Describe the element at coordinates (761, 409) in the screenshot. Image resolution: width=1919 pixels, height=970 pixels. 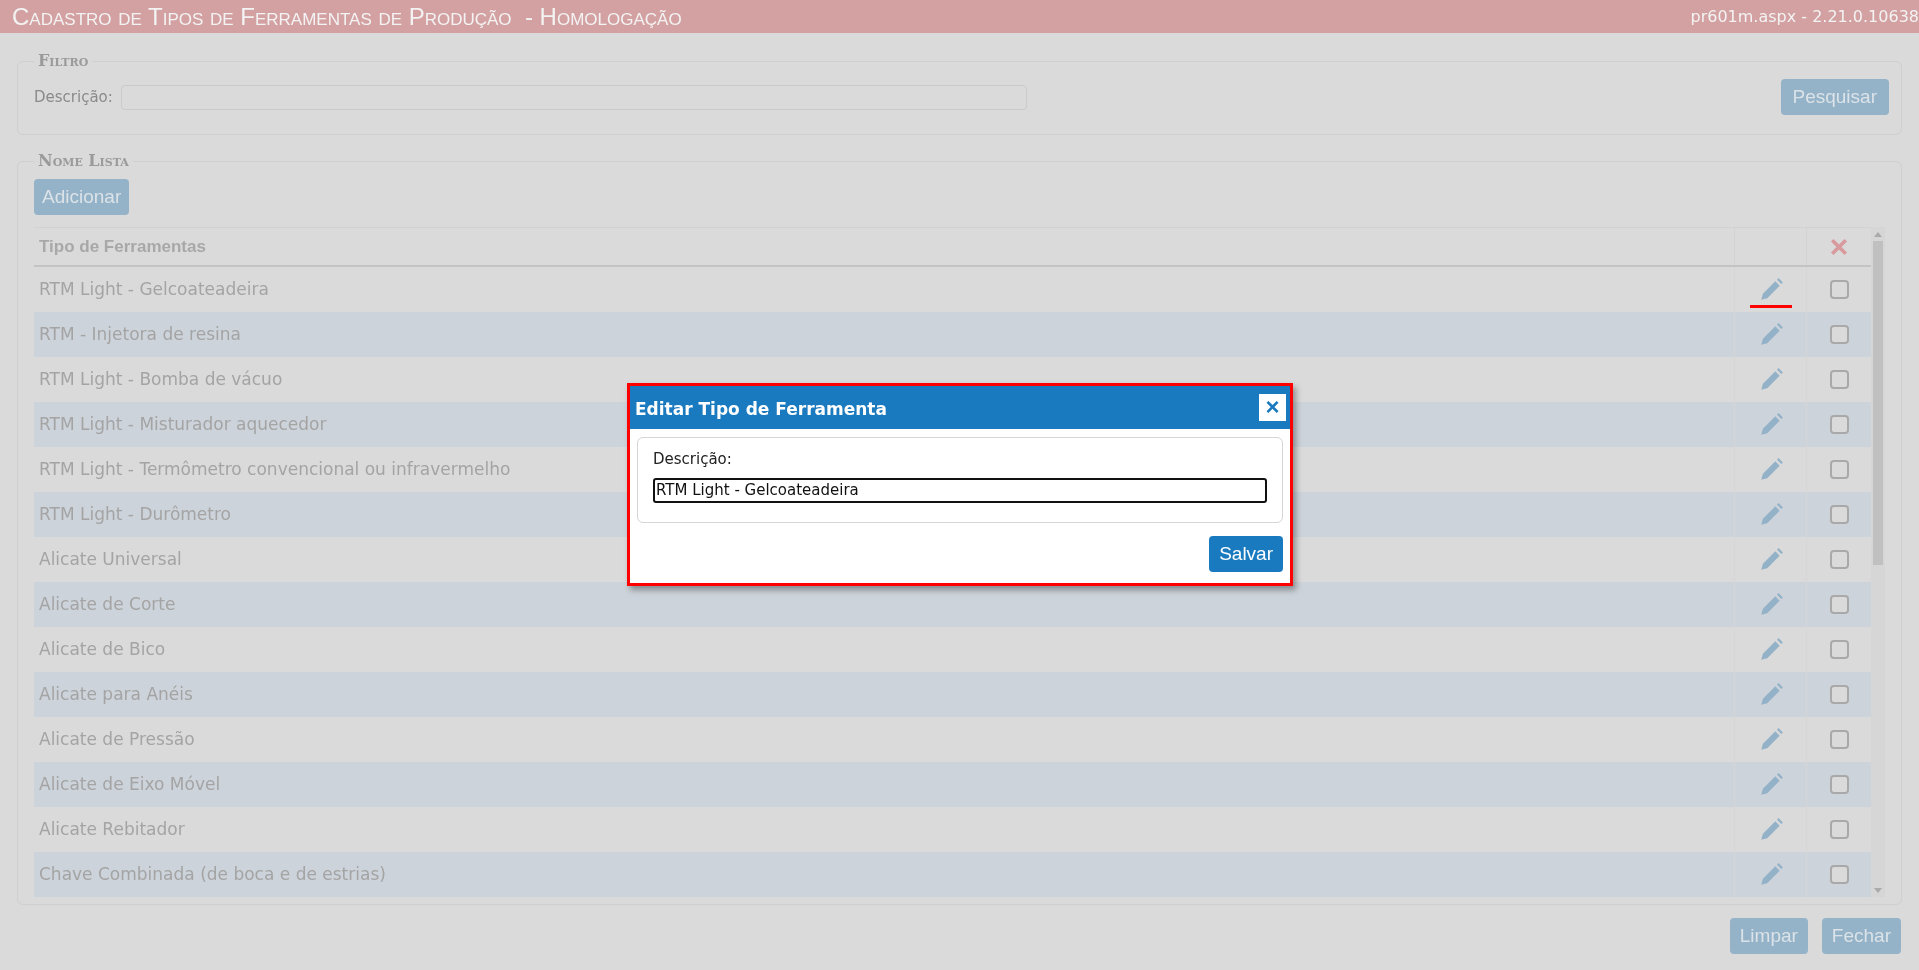
I see `dialog-title: Editar Tipo de Ferramenta` at that location.